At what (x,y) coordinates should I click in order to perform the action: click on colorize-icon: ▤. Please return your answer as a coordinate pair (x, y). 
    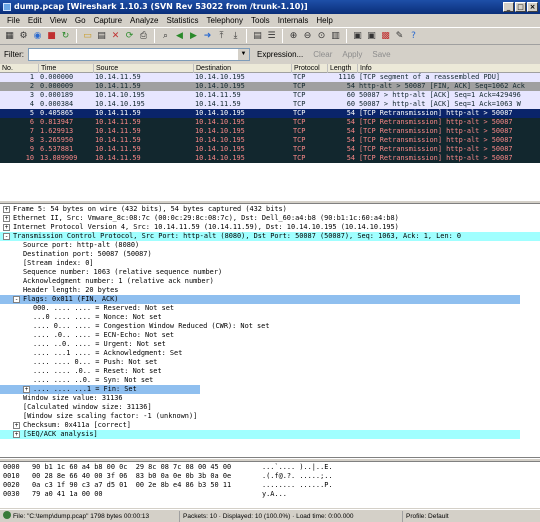
    Looking at the image, I should click on (257, 36).